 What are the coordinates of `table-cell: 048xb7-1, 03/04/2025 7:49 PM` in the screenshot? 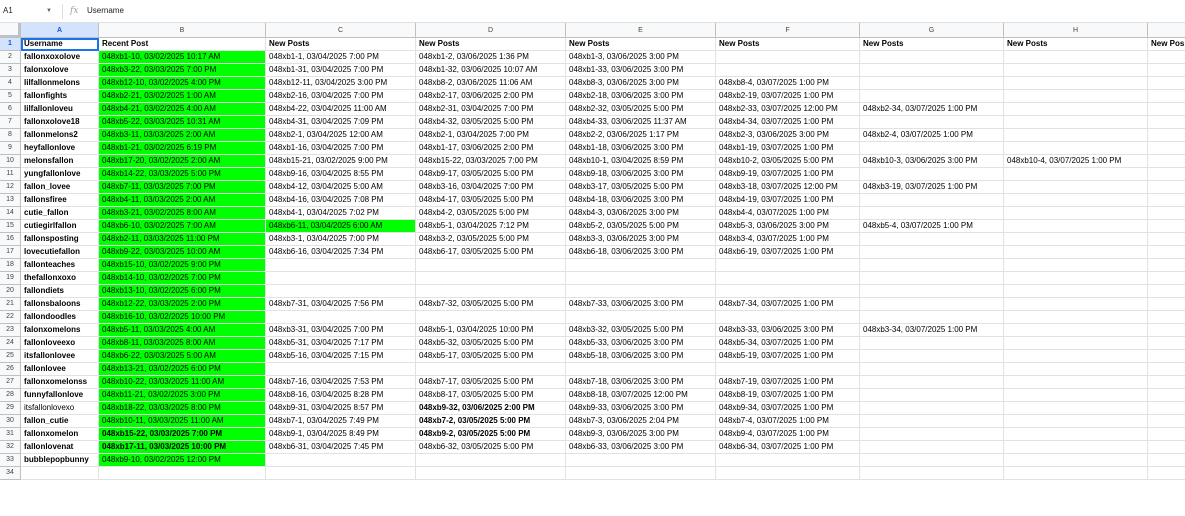 It's located at (341, 421).